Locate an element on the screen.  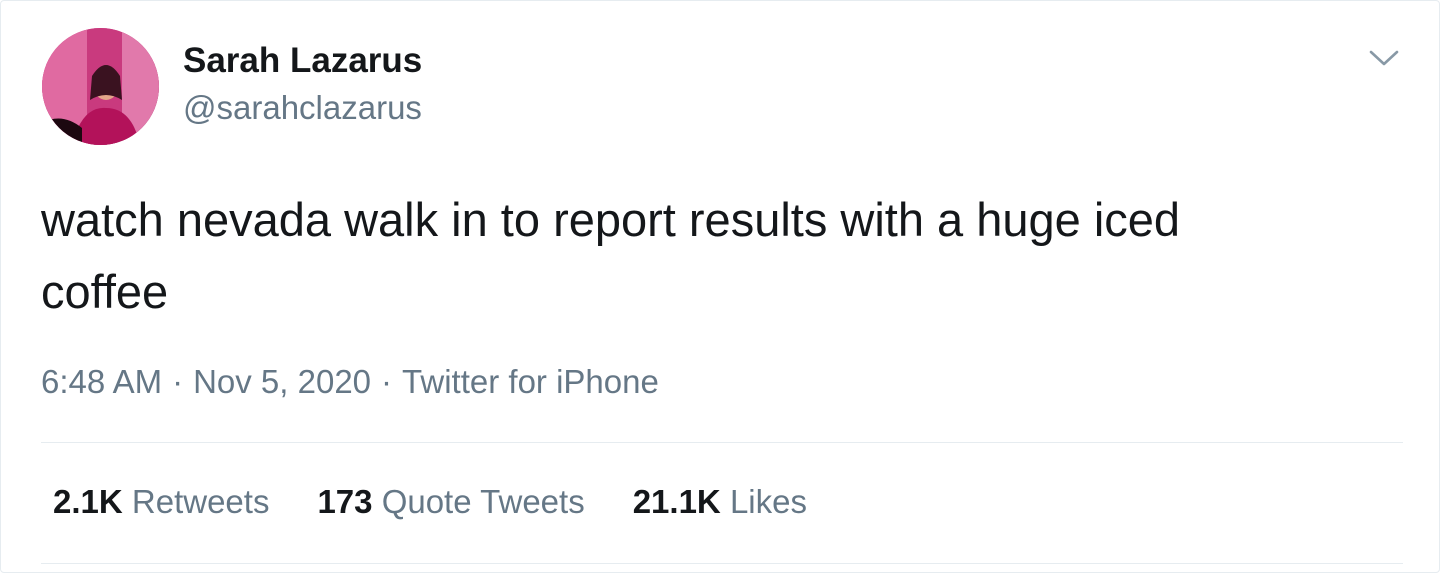
quote-tweets-stat: 173 Quote Tweets is located at coordinates (450, 502).